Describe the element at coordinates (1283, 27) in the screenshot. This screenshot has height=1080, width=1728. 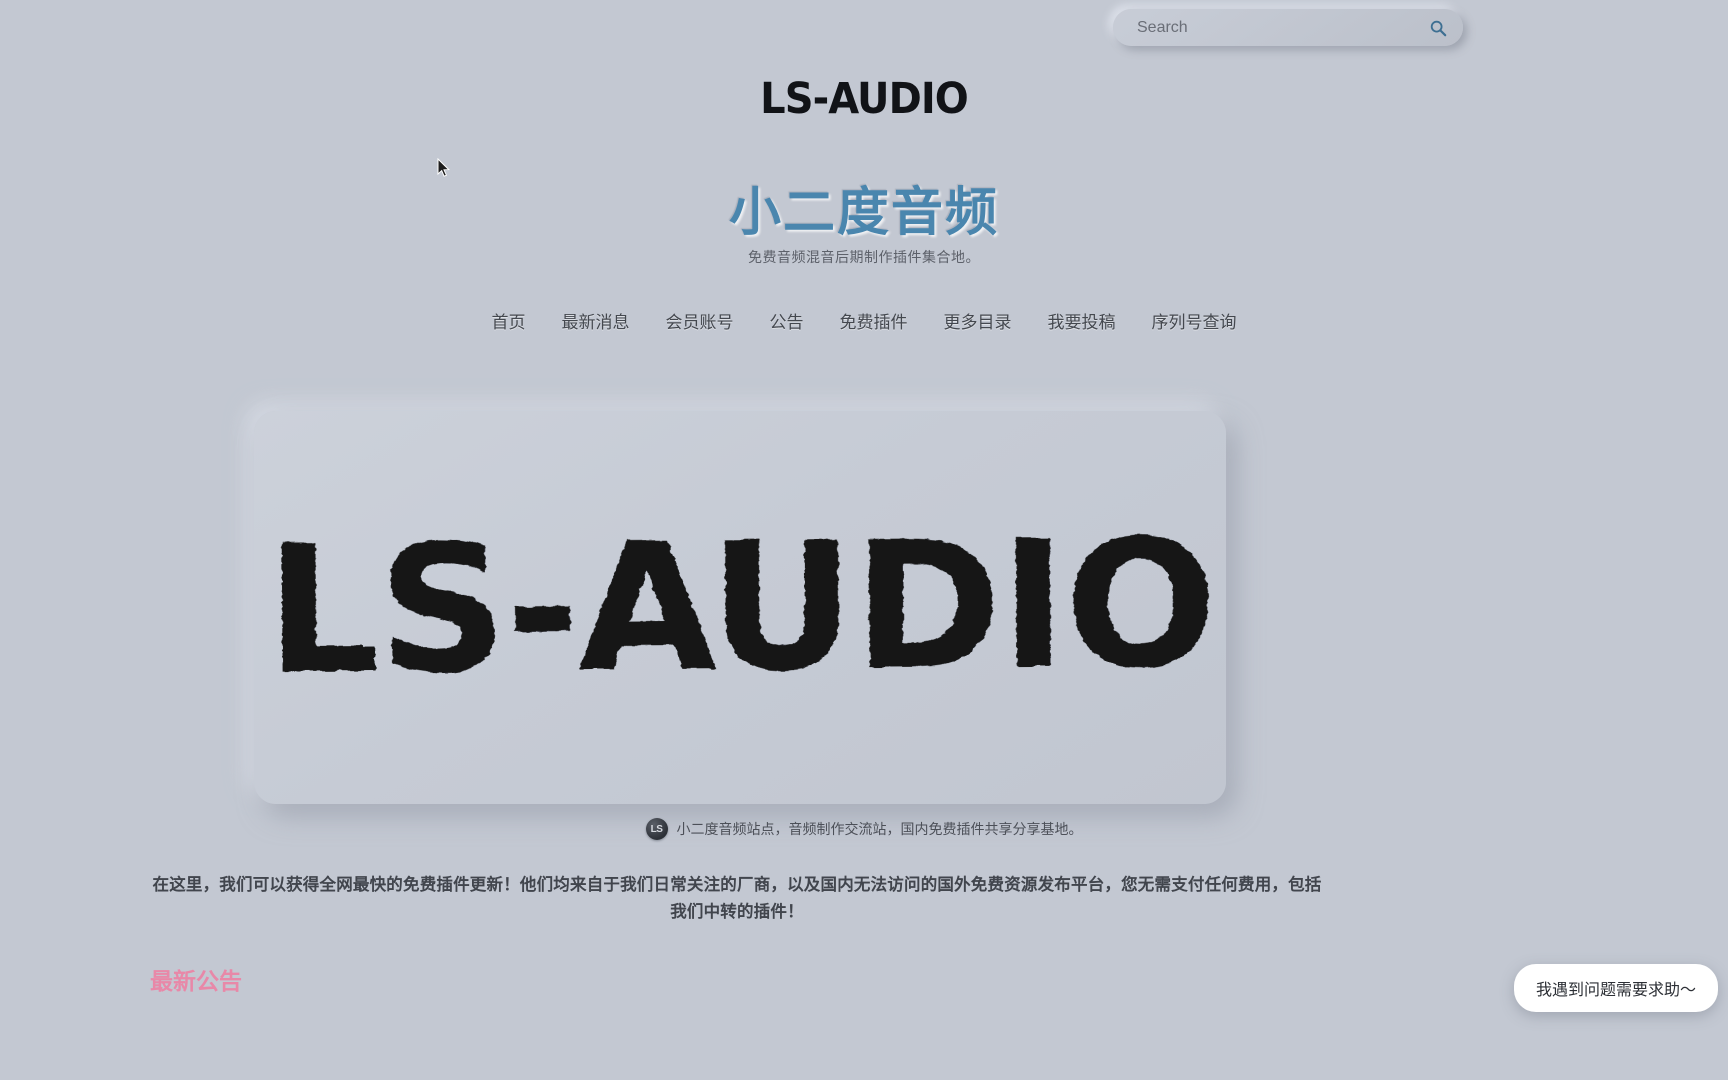
I see `search-input` at that location.